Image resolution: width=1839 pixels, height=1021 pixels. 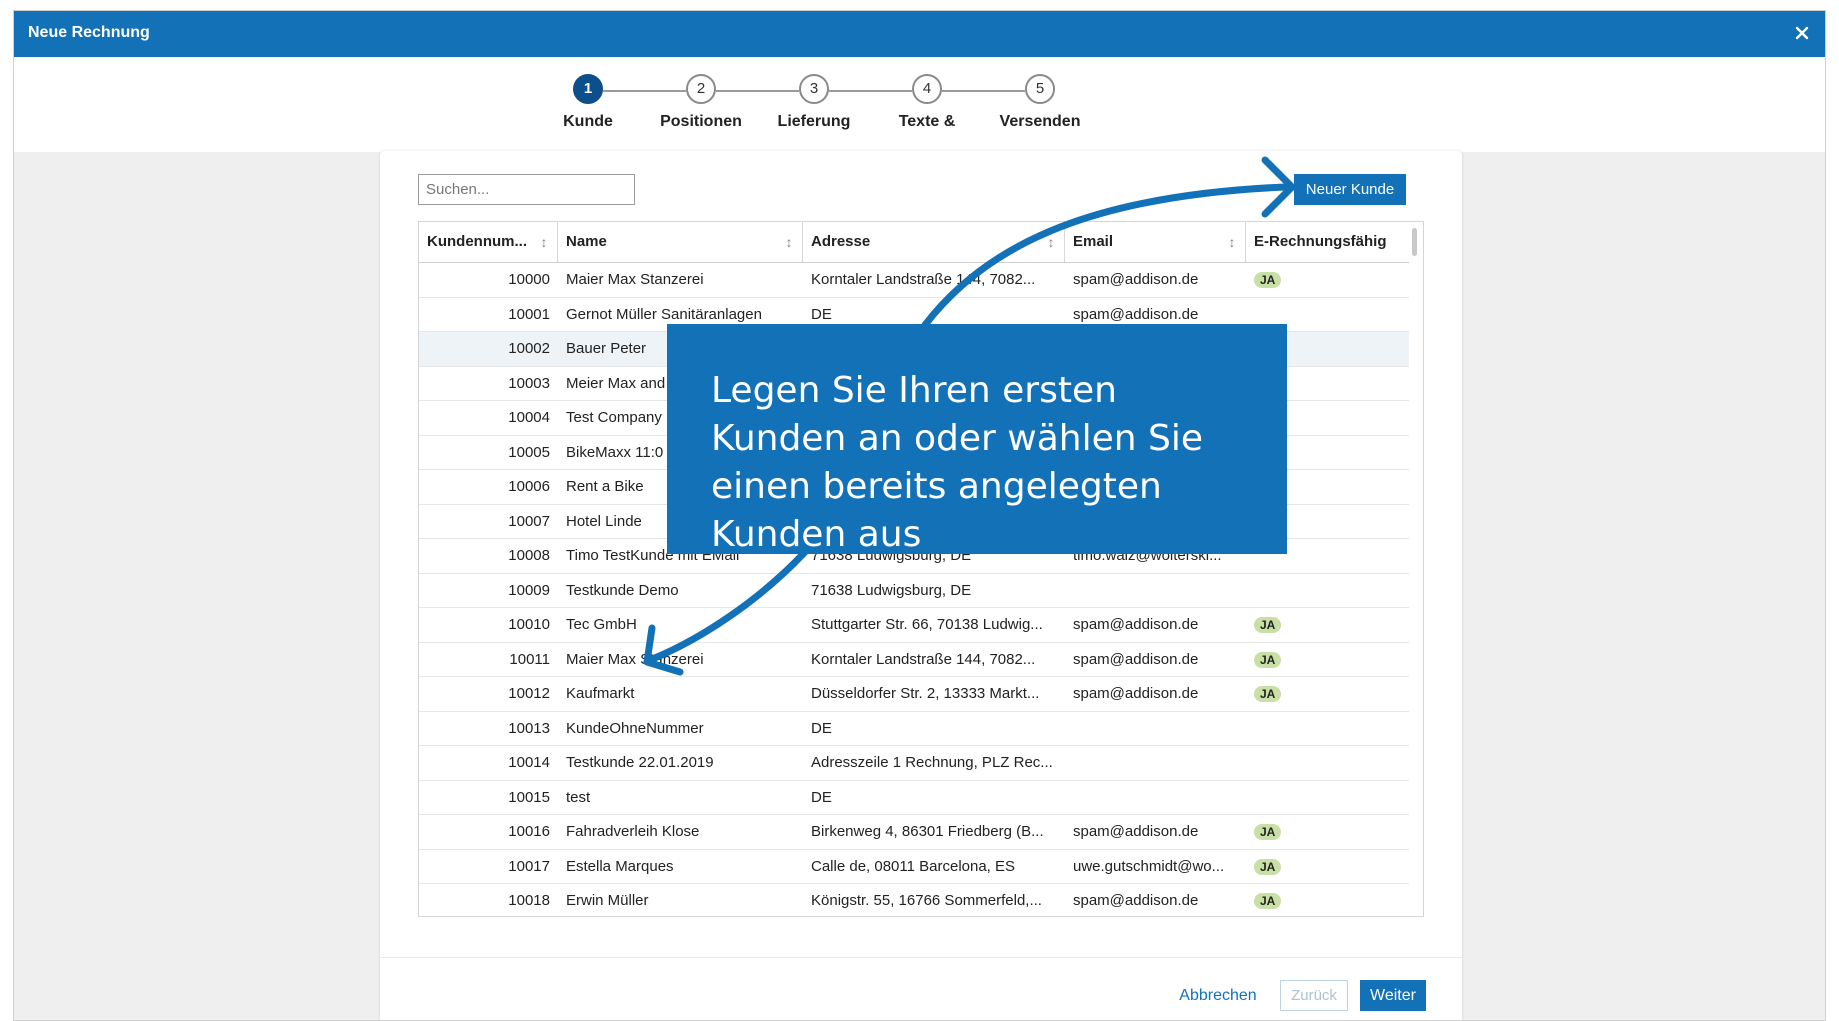 What do you see at coordinates (1040, 89) in the screenshot?
I see `step-number: 5` at bounding box center [1040, 89].